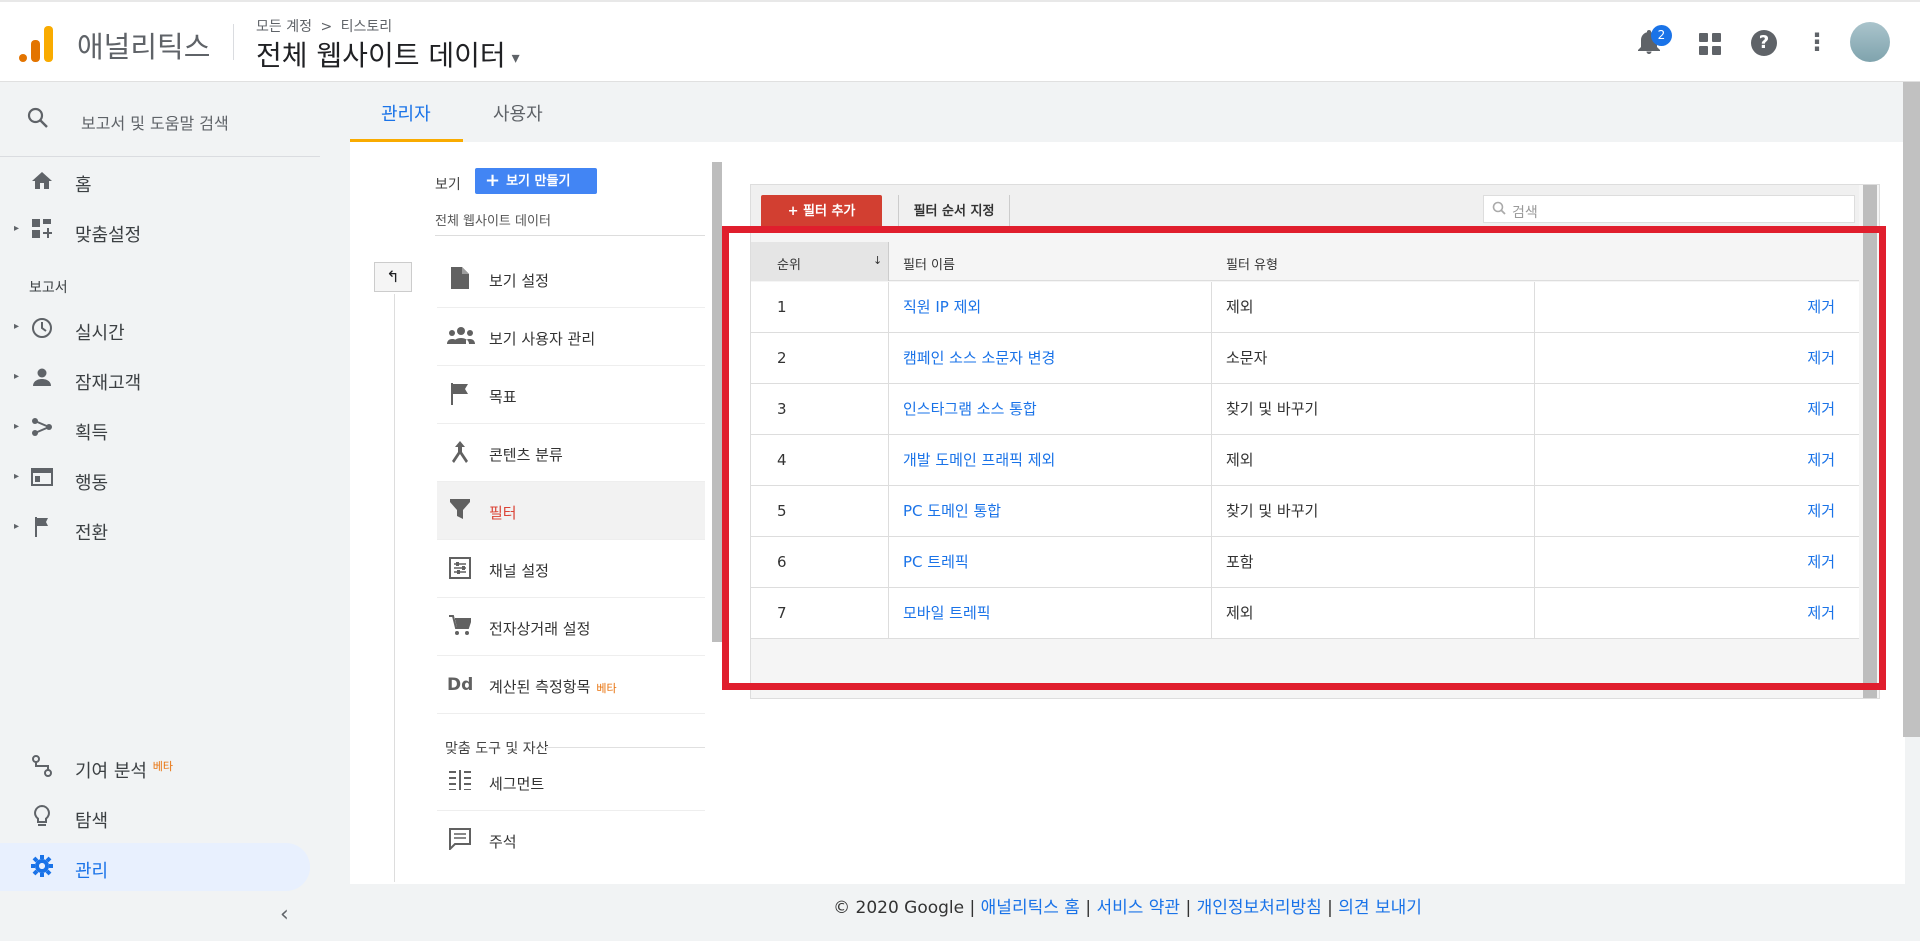 Image resolution: width=1920 pixels, height=941 pixels. Describe the element at coordinates (92, 871) in the screenshot. I see `sidebar-item-label: 관리` at that location.